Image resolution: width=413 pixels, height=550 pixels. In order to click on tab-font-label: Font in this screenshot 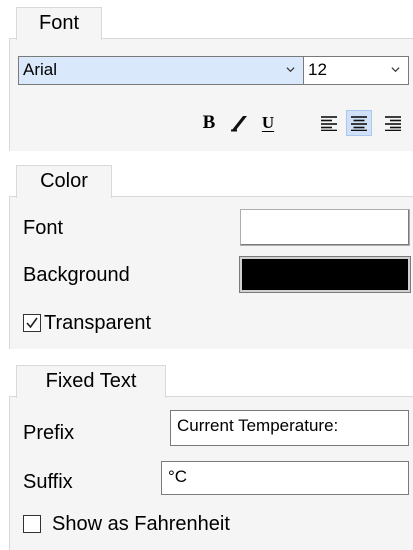, I will do `click(59, 23)`.